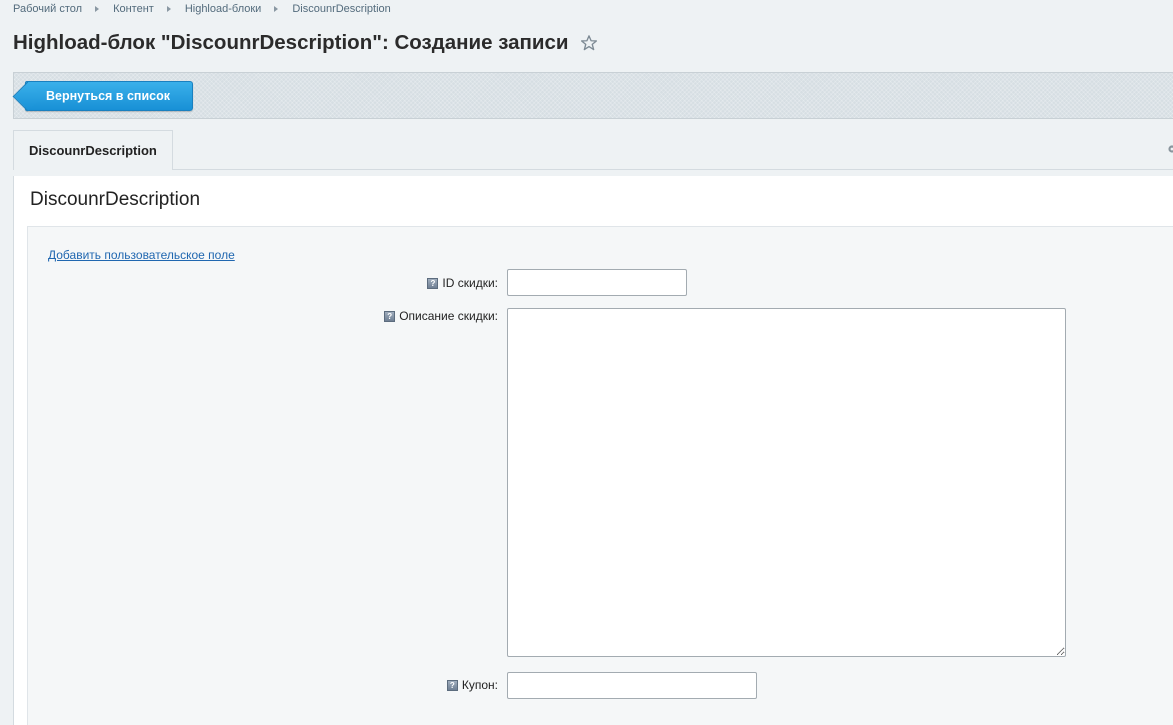 This screenshot has height=725, width=1173. I want to click on breadcrumb-item-highload-blocks: Highload-блоки, so click(223, 9).